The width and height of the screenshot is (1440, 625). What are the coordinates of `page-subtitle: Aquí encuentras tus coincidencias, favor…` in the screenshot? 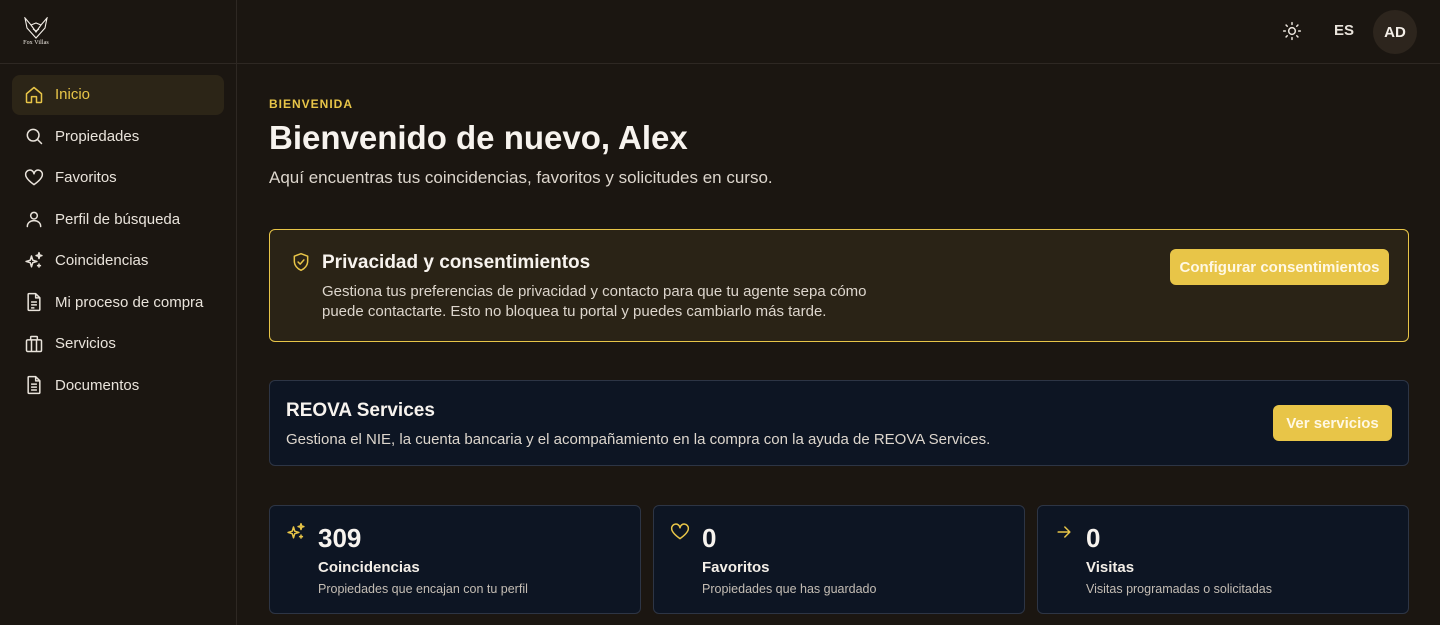 It's located at (521, 177).